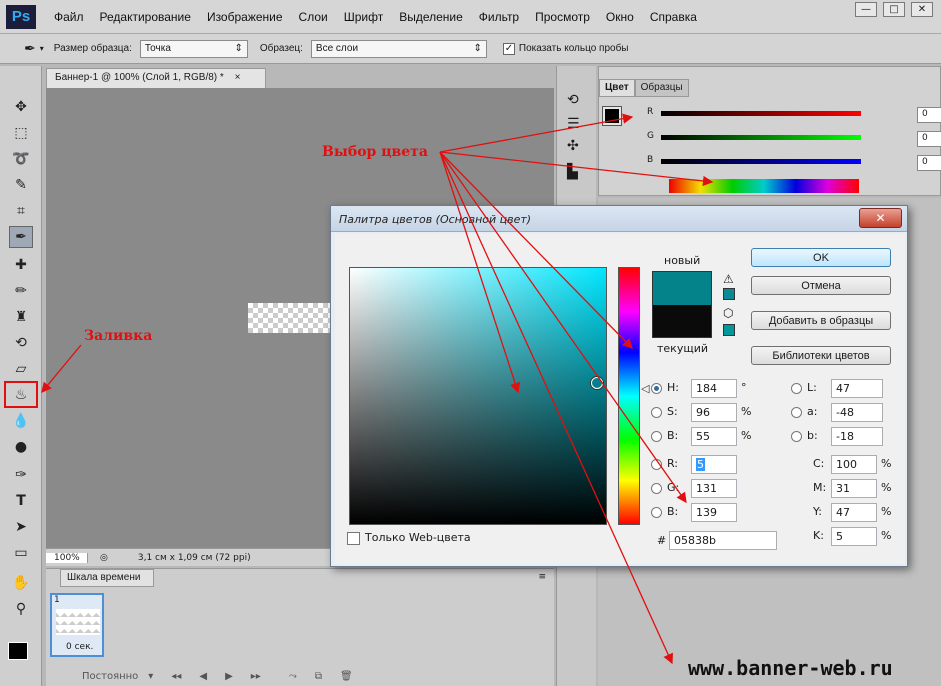 Image resolution: width=941 pixels, height=686 pixels. I want to click on arrow-to-field, so click(480, 272).